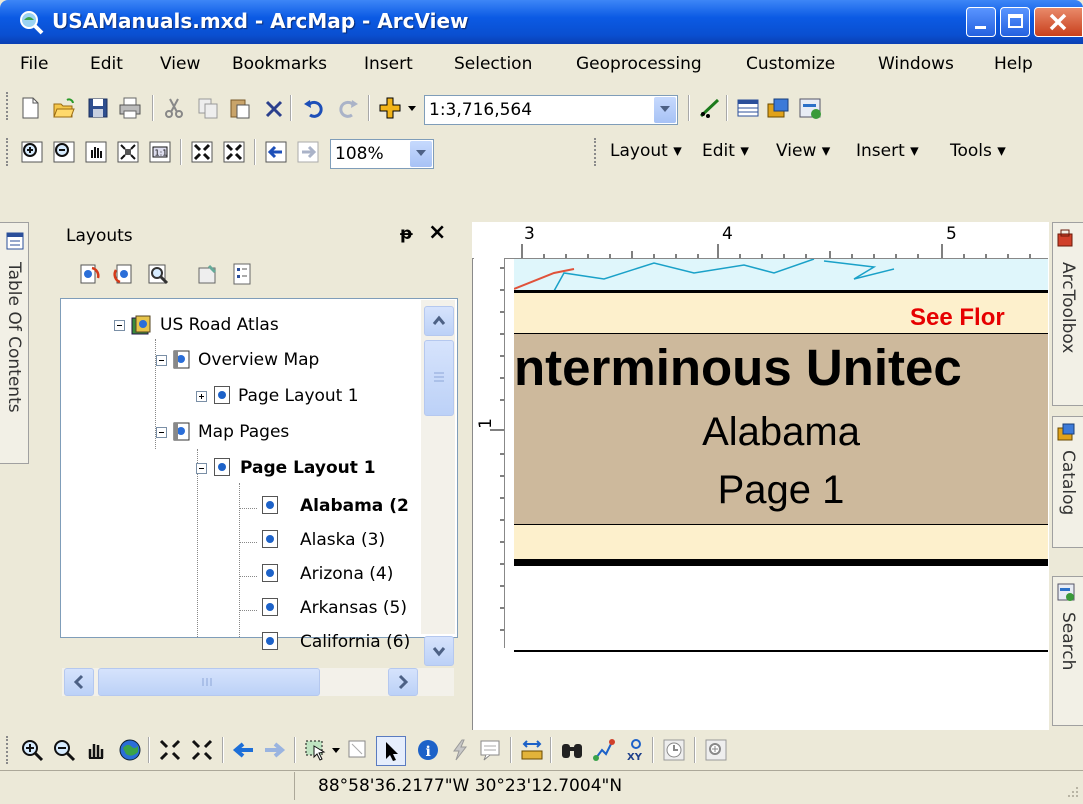 This screenshot has width=1083, height=804. Describe the element at coordinates (336, 750) in the screenshot. I see `select-dropdown` at that location.